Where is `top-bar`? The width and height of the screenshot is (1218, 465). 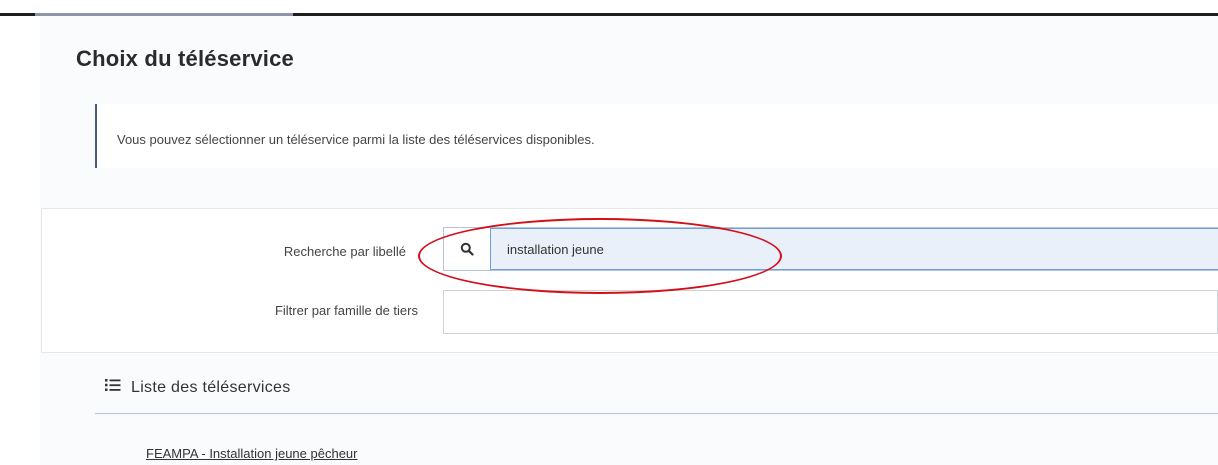
top-bar is located at coordinates (609, 8).